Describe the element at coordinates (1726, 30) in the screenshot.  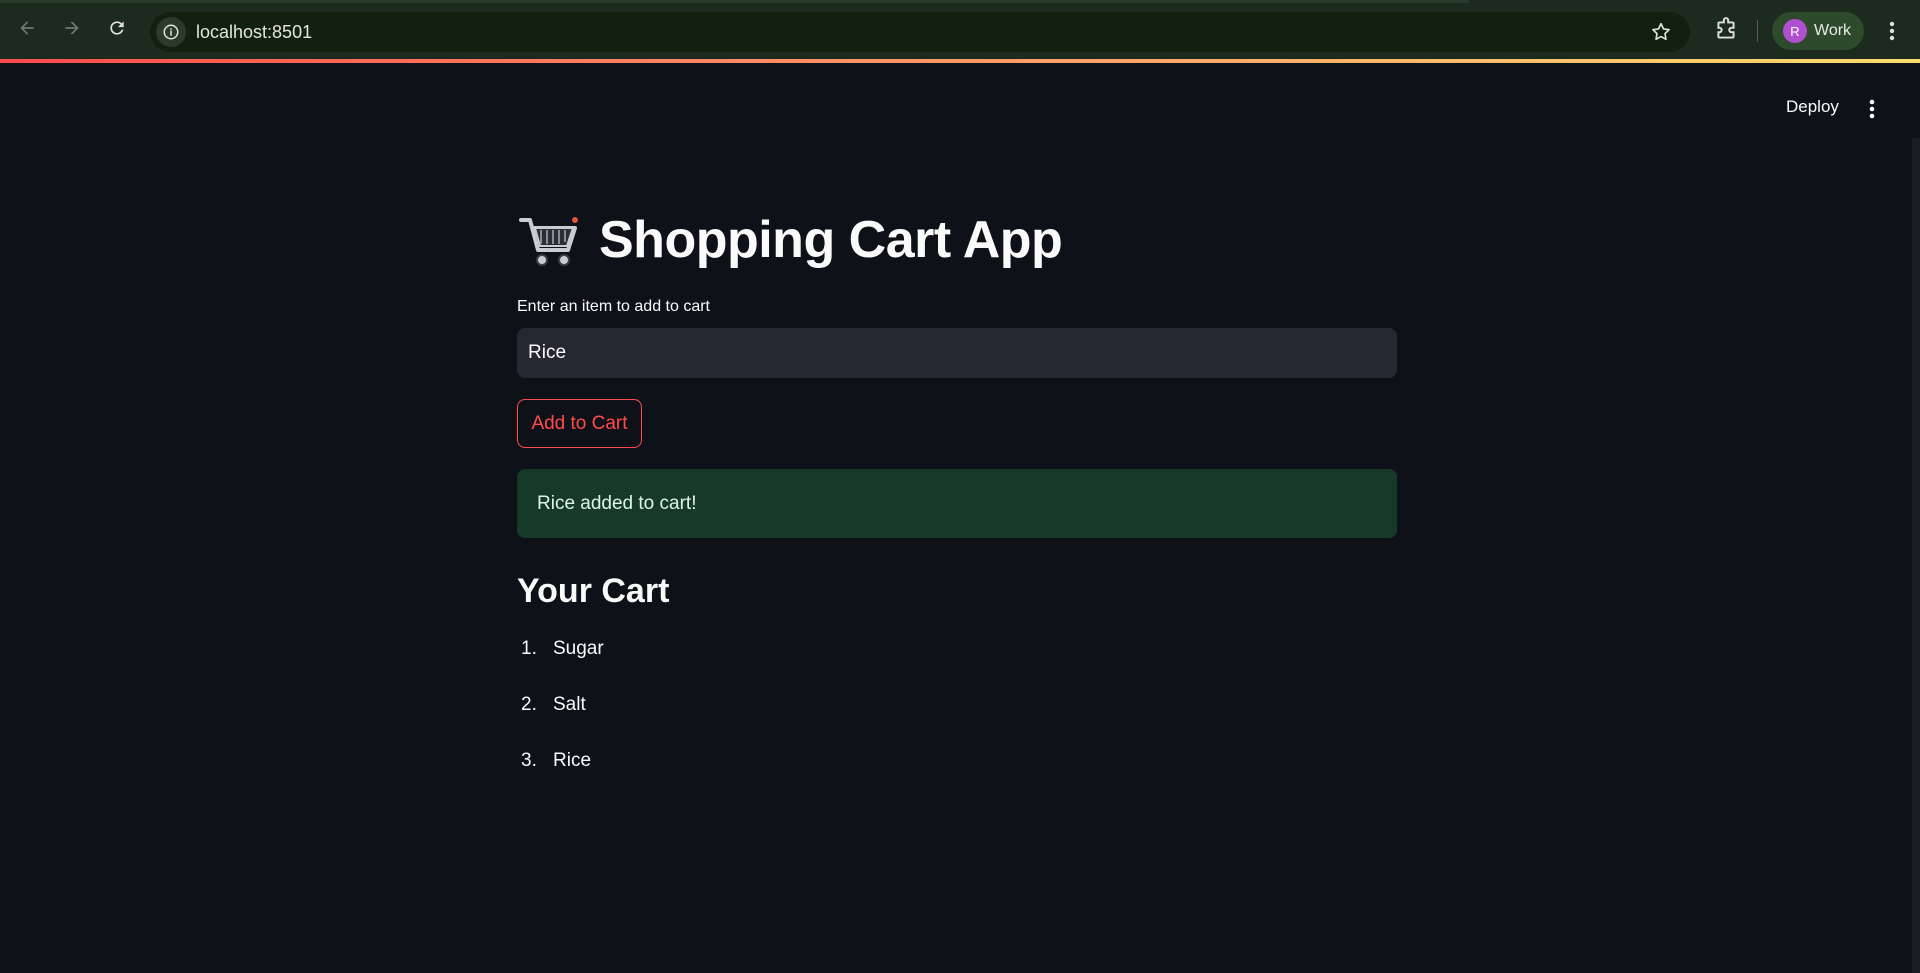
I see `extensions-icon` at that location.